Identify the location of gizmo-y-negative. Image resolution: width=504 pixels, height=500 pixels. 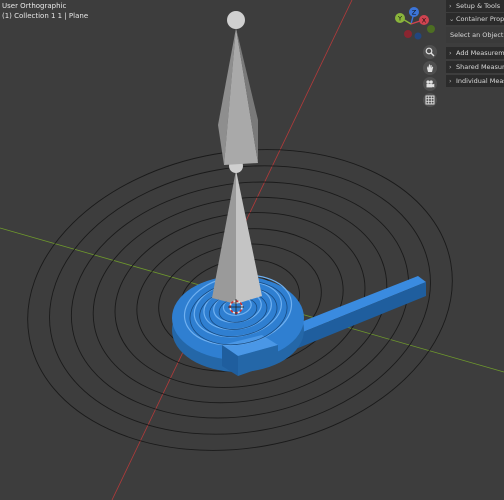
(431, 29).